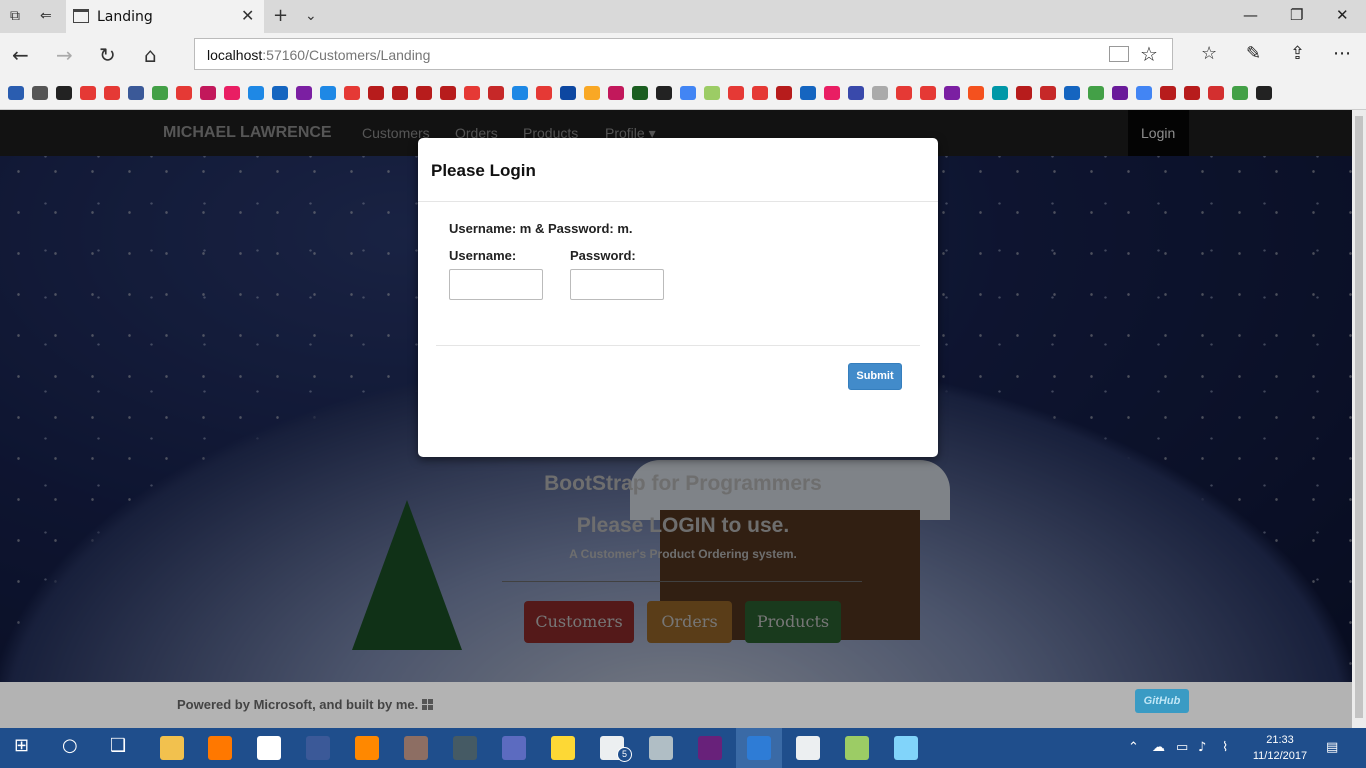 This screenshot has height=768, width=1366. Describe the element at coordinates (1225, 747) in the screenshot. I see `wifi-icon: ⌇` at that location.